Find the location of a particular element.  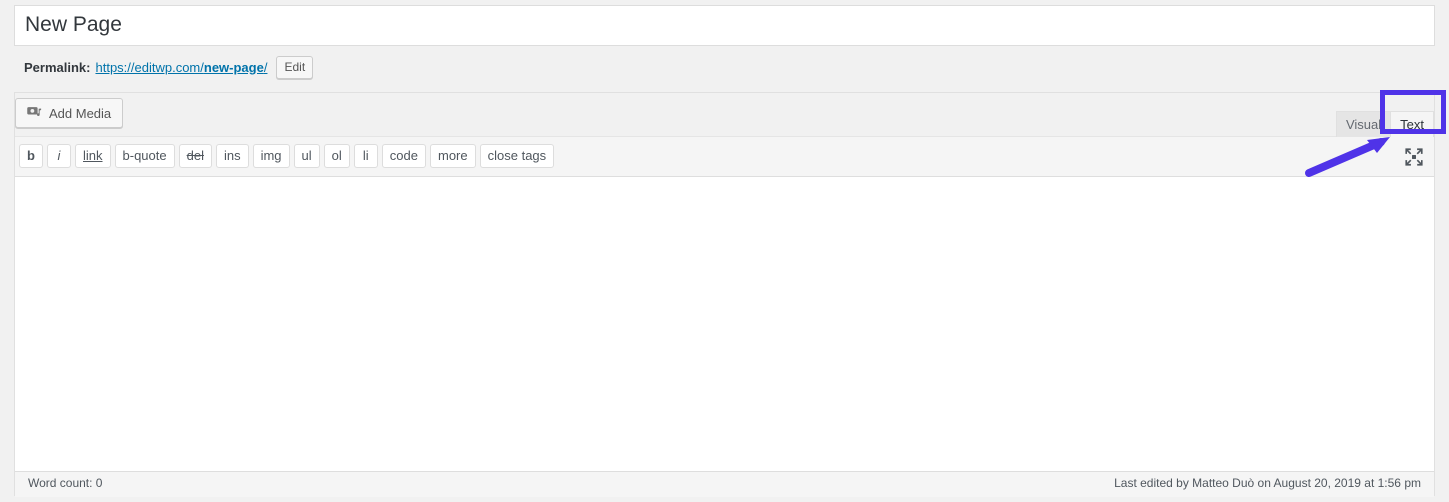

tab-text: Text is located at coordinates (1412, 124).